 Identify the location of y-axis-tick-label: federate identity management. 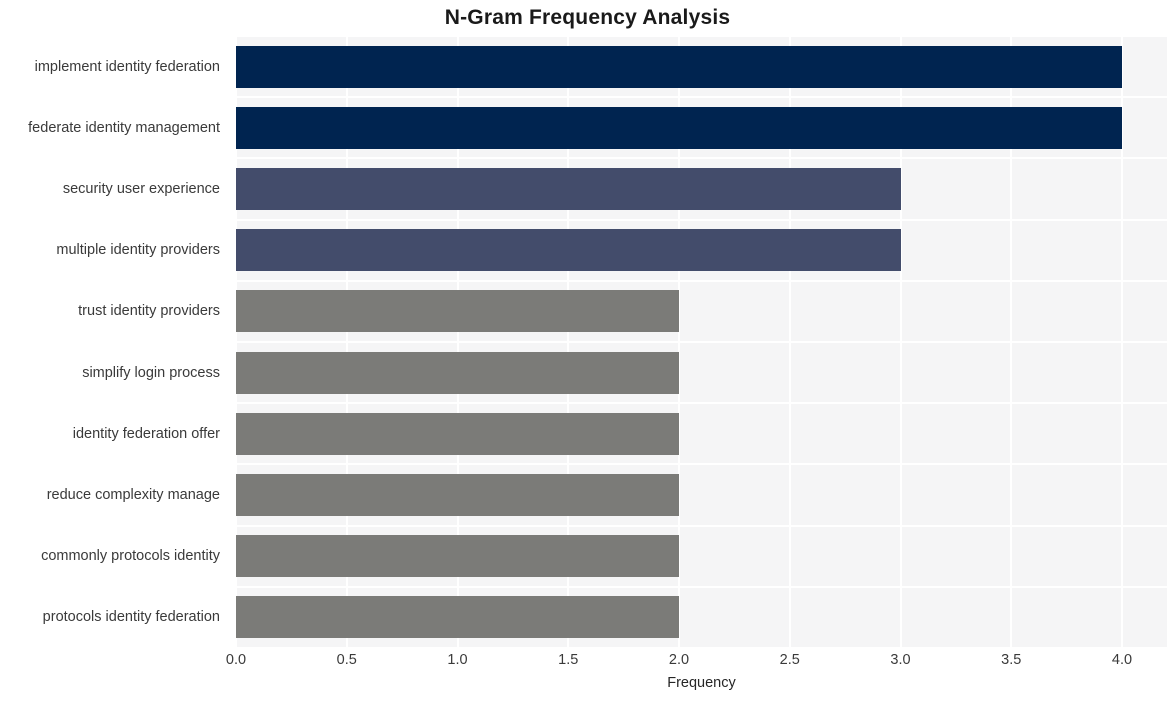
(124, 127).